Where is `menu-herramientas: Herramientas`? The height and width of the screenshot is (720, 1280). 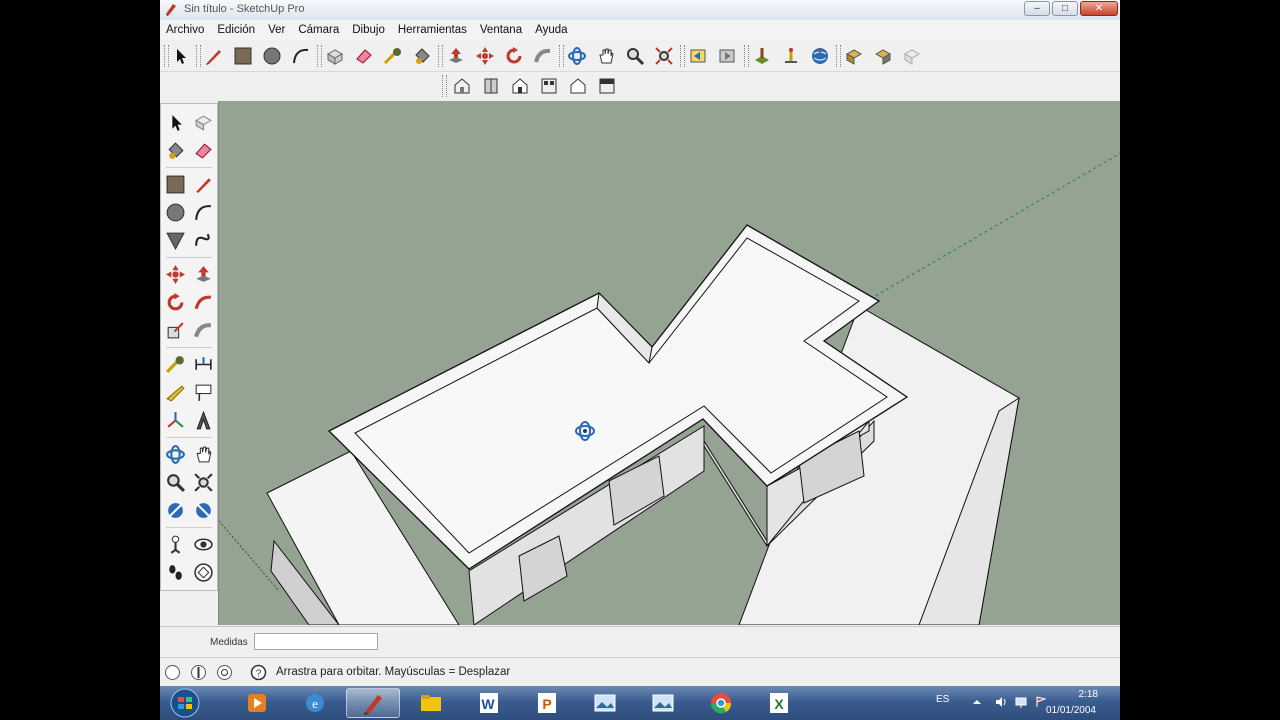 menu-herramientas: Herramientas is located at coordinates (432, 30).